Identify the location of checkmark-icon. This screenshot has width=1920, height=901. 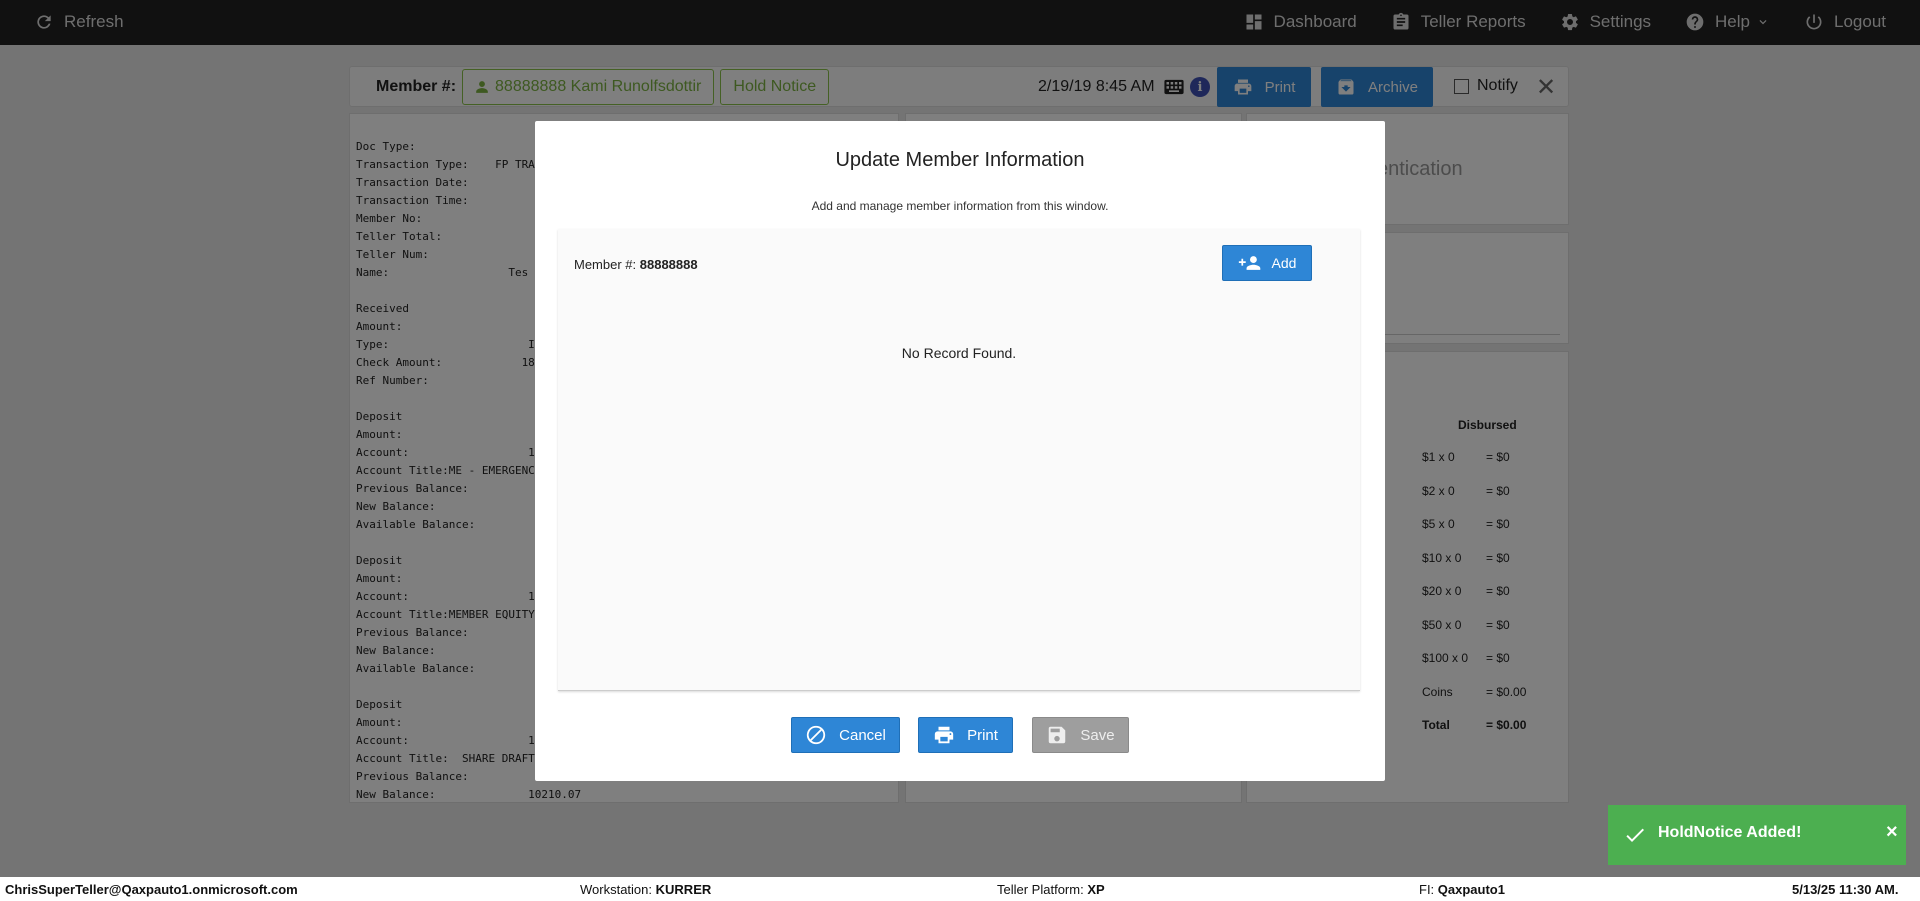
(1635, 835).